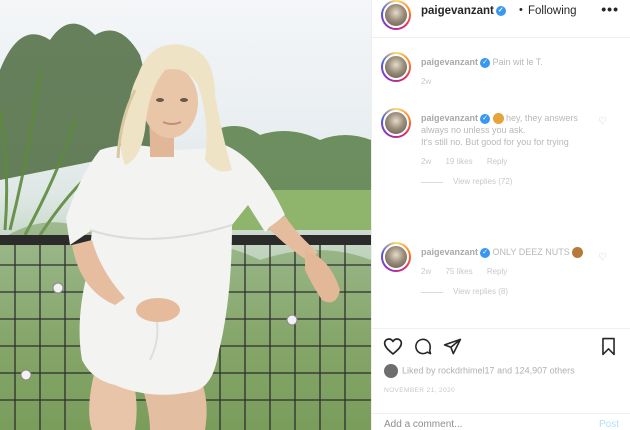 This screenshot has height=430, width=630. Describe the element at coordinates (552, 11) in the screenshot. I see `following-button: Following` at that location.